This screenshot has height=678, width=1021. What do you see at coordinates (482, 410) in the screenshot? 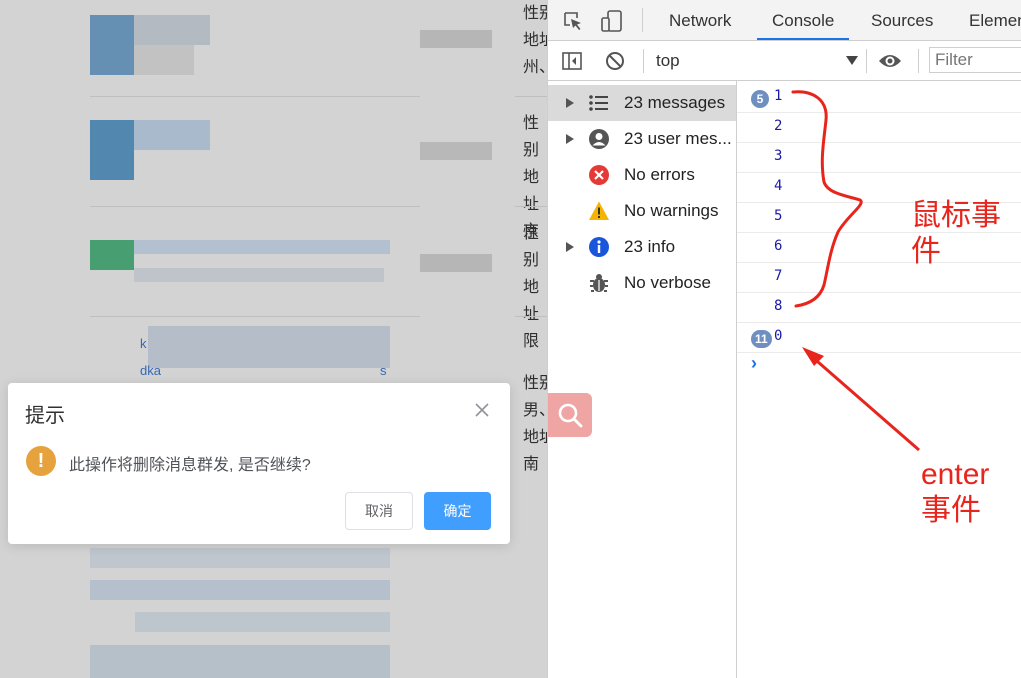
I see `close-icon` at bounding box center [482, 410].